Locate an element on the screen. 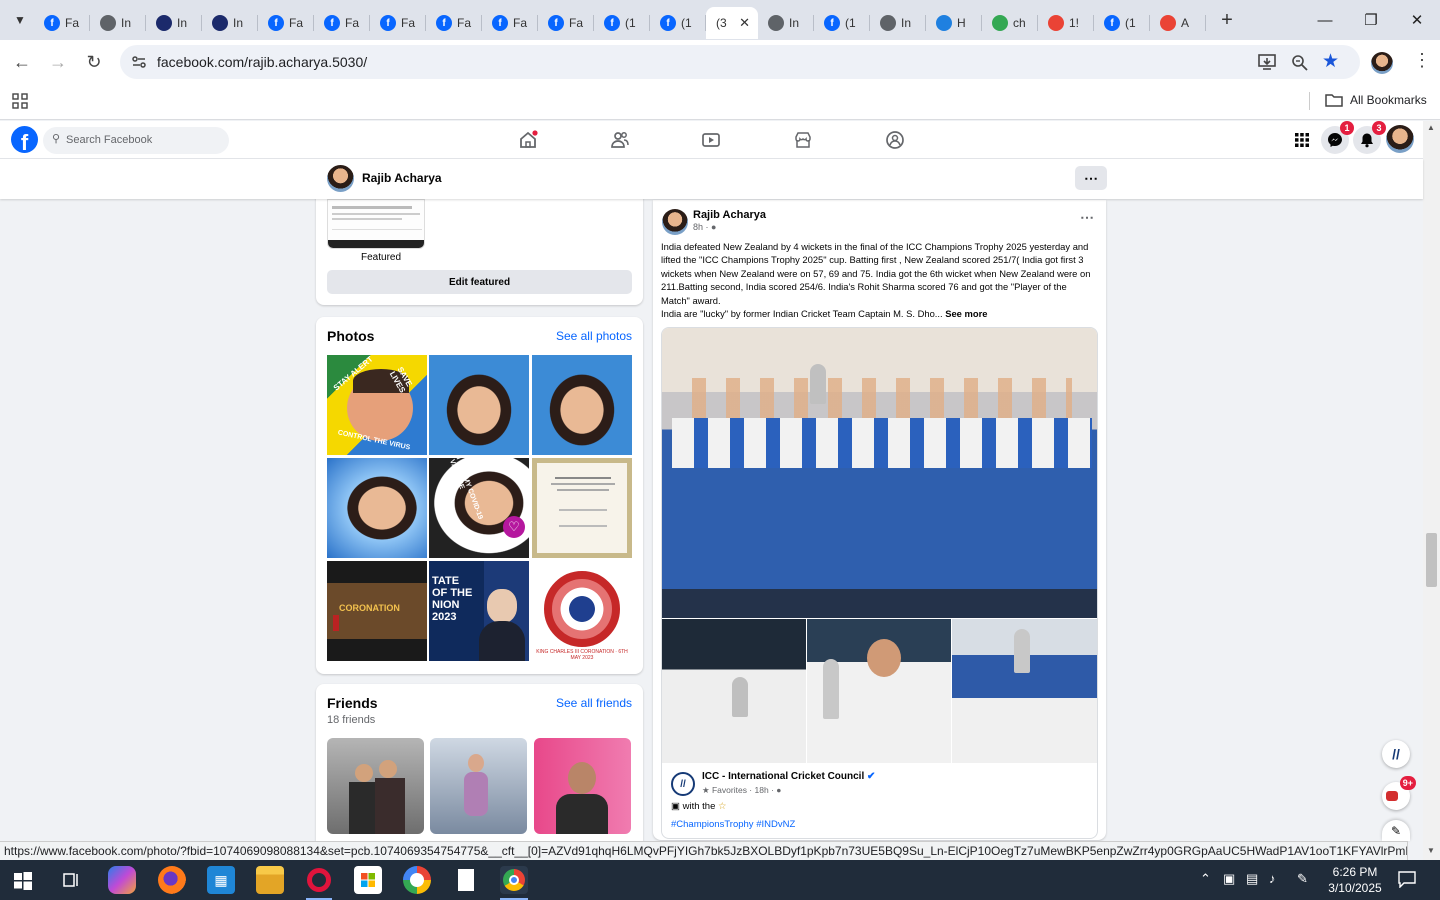 This screenshot has width=1440, height=900. photo-state-of-union: TATE OF THE NION 2023 is located at coordinates (479, 611).